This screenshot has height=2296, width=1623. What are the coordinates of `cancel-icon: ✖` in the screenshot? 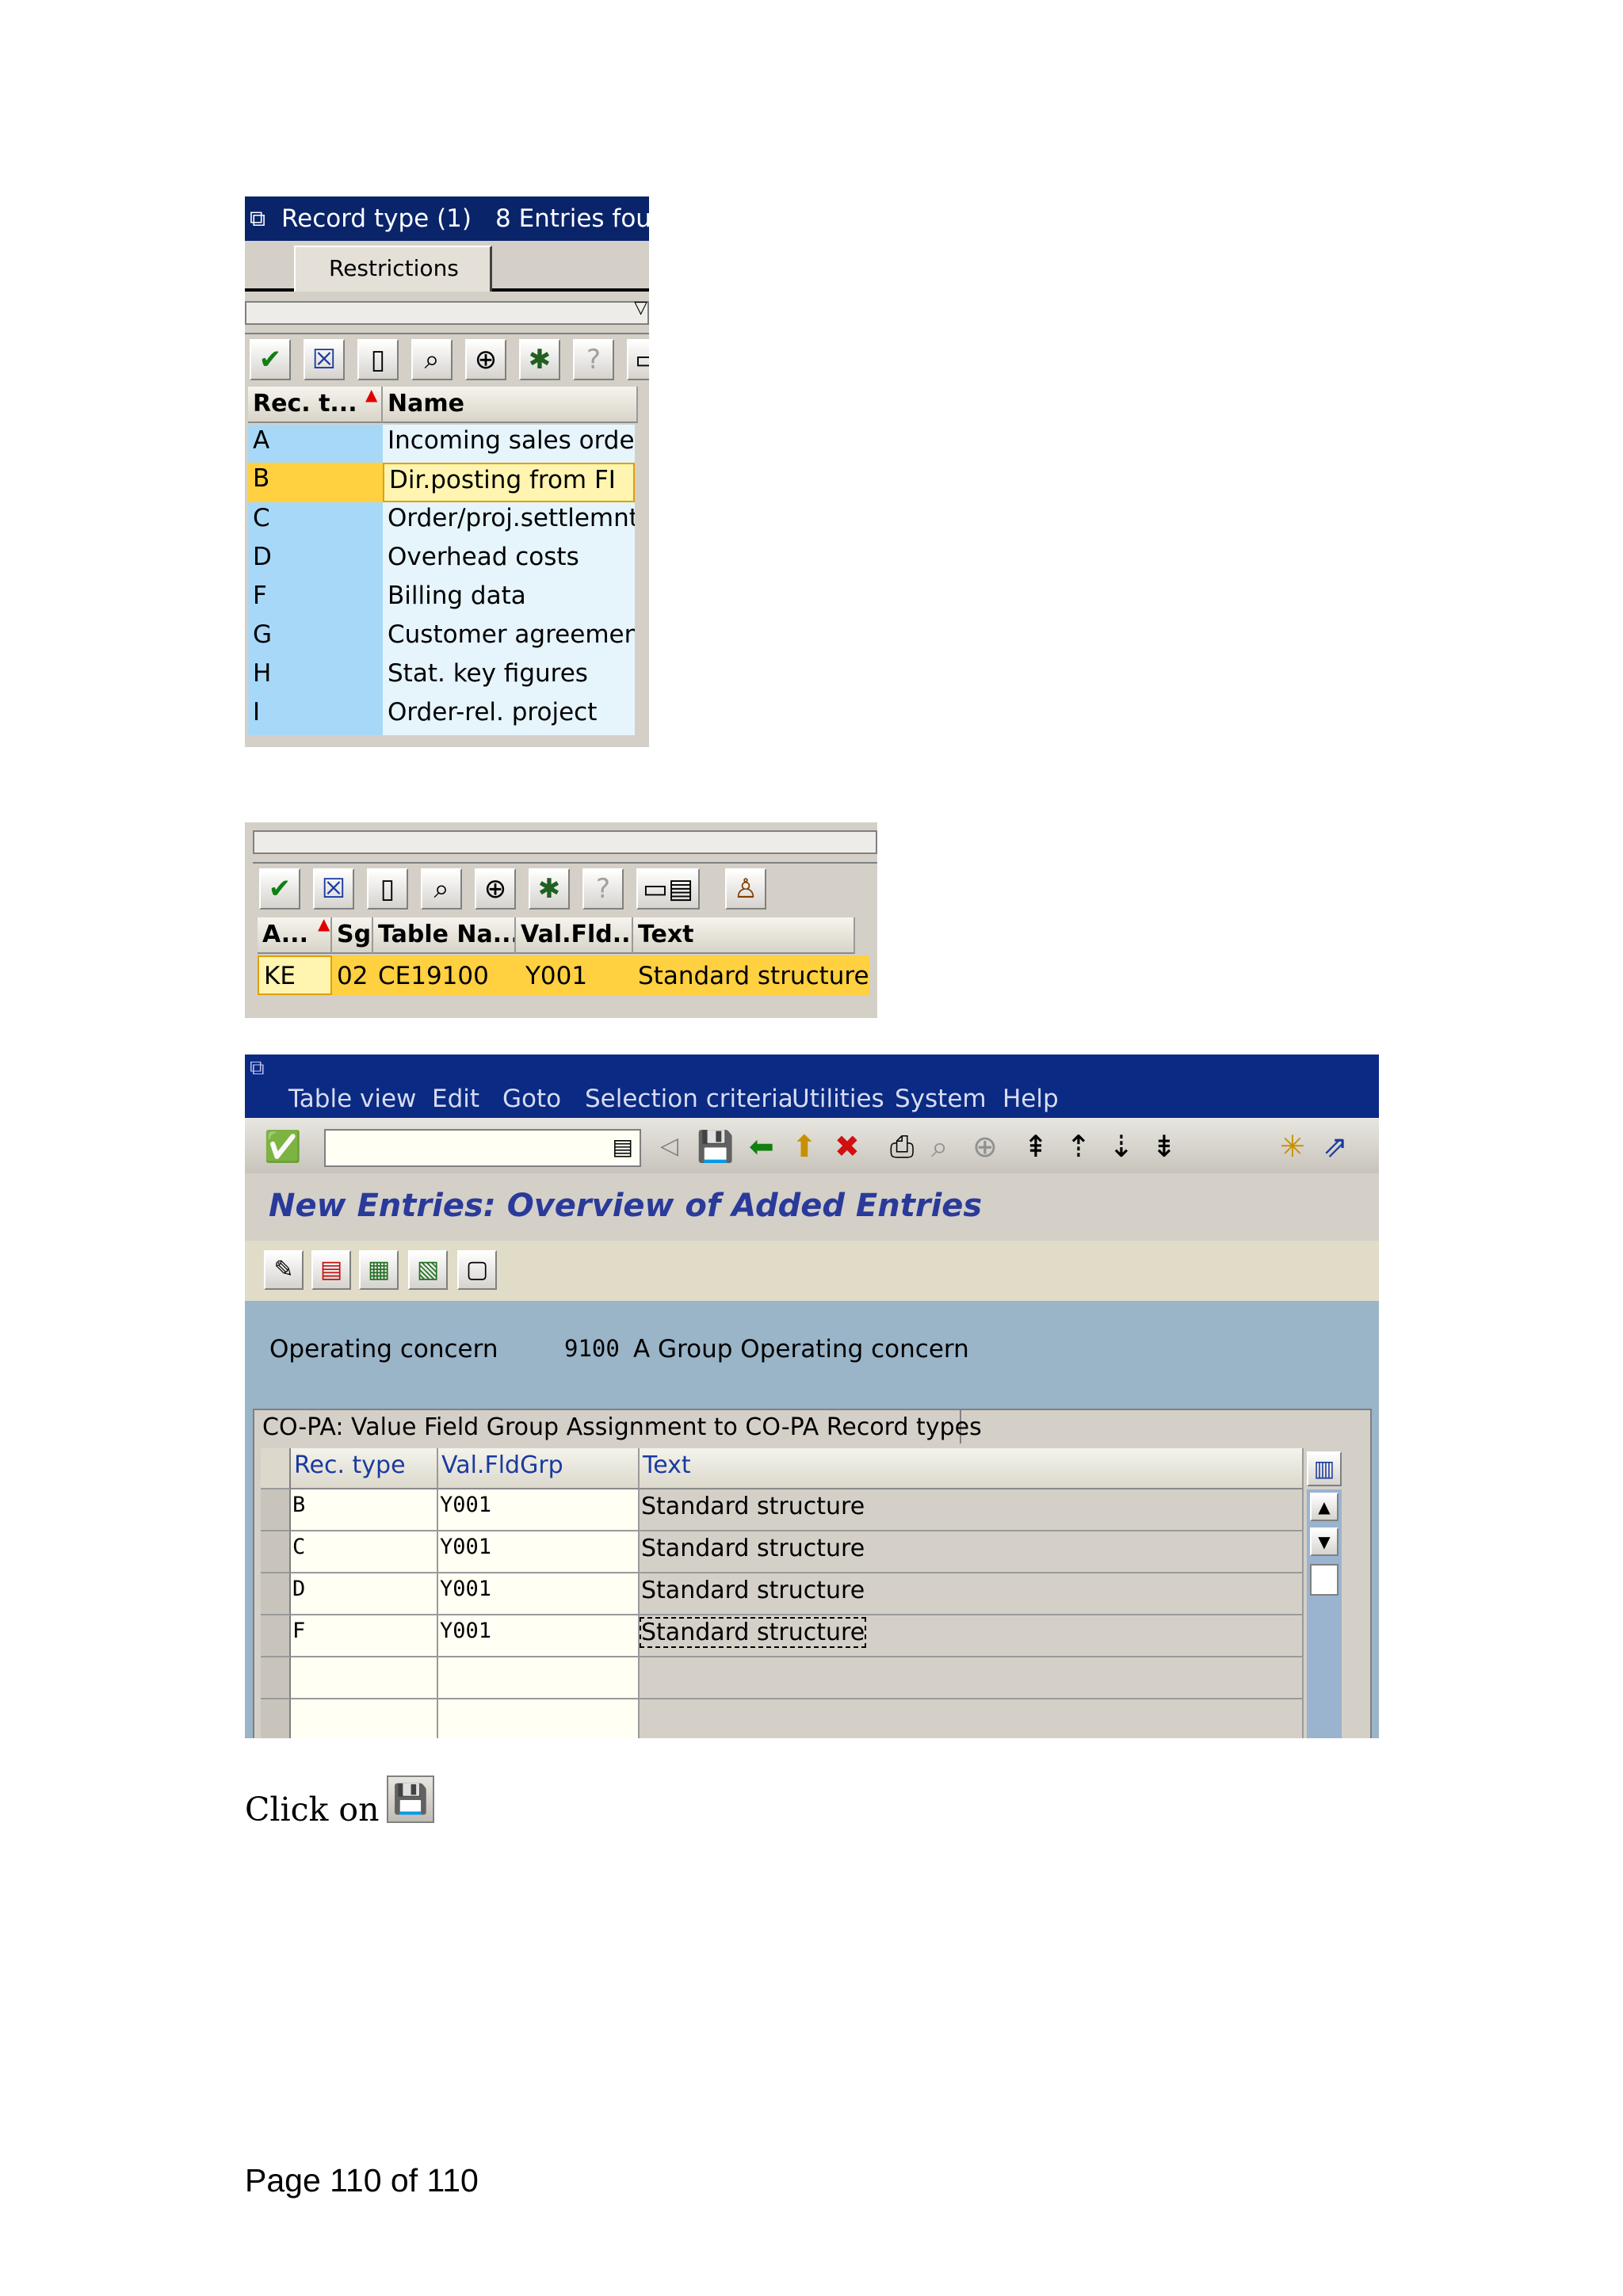 It's located at (847, 1146).